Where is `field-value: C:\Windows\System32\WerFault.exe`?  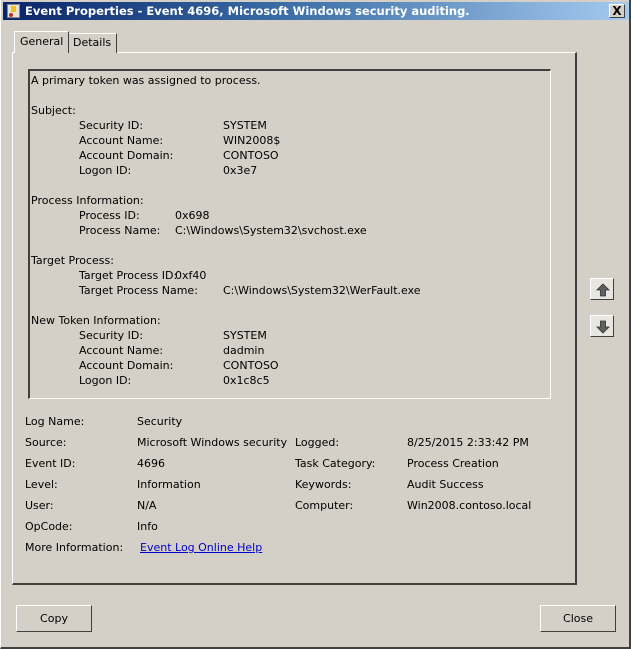
field-value: C:\Windows\System32\WerFault.exe is located at coordinates (322, 290).